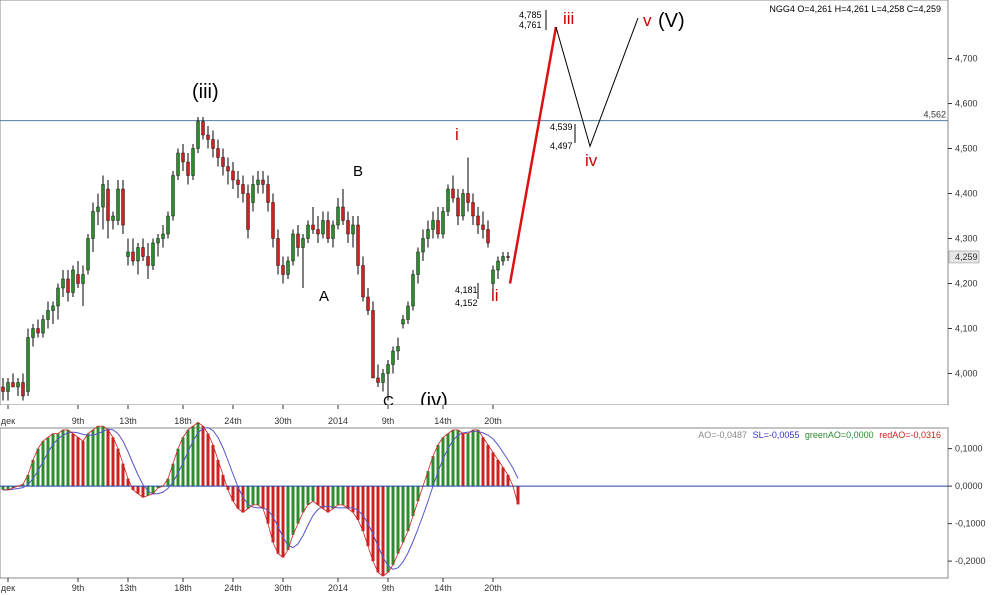  What do you see at coordinates (966, 239) in the screenshot?
I see `y-tick-label: 4,300` at bounding box center [966, 239].